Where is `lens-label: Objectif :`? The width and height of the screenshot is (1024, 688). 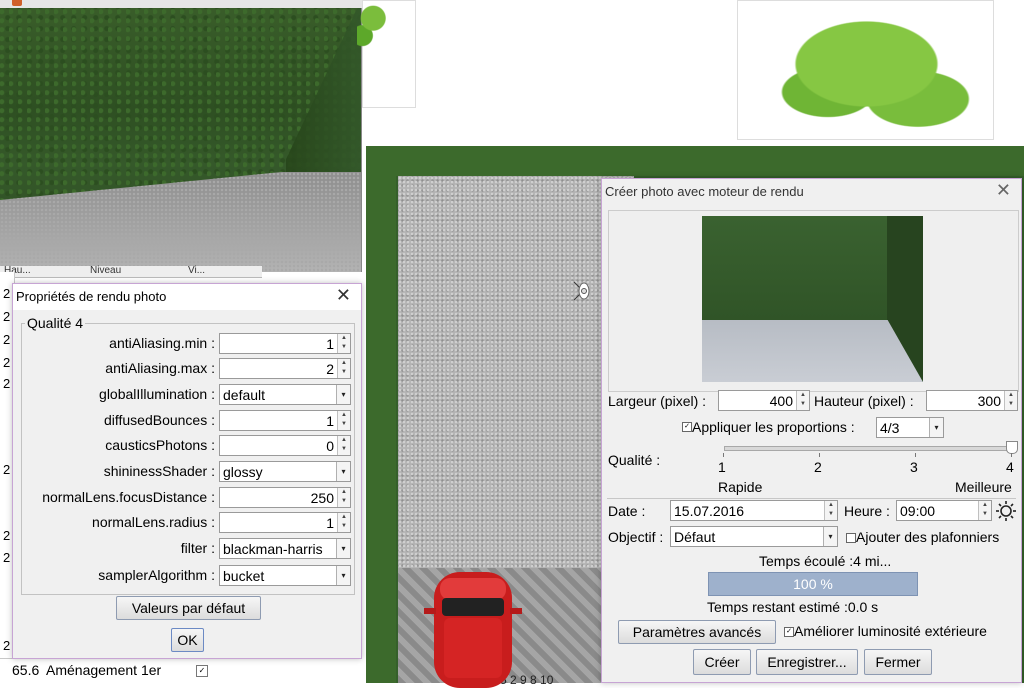
lens-label: Objectif : is located at coordinates (636, 537).